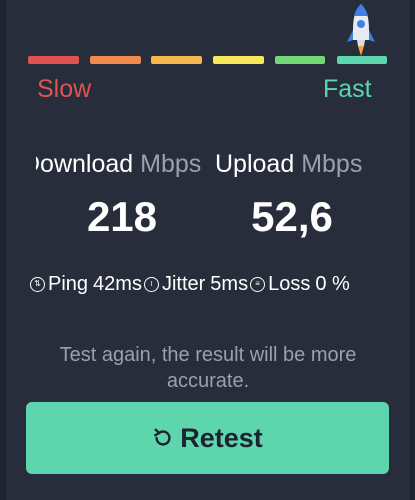 This screenshot has height=500, width=415. Describe the element at coordinates (289, 283) in the screenshot. I see `loss-label: Loss` at that location.